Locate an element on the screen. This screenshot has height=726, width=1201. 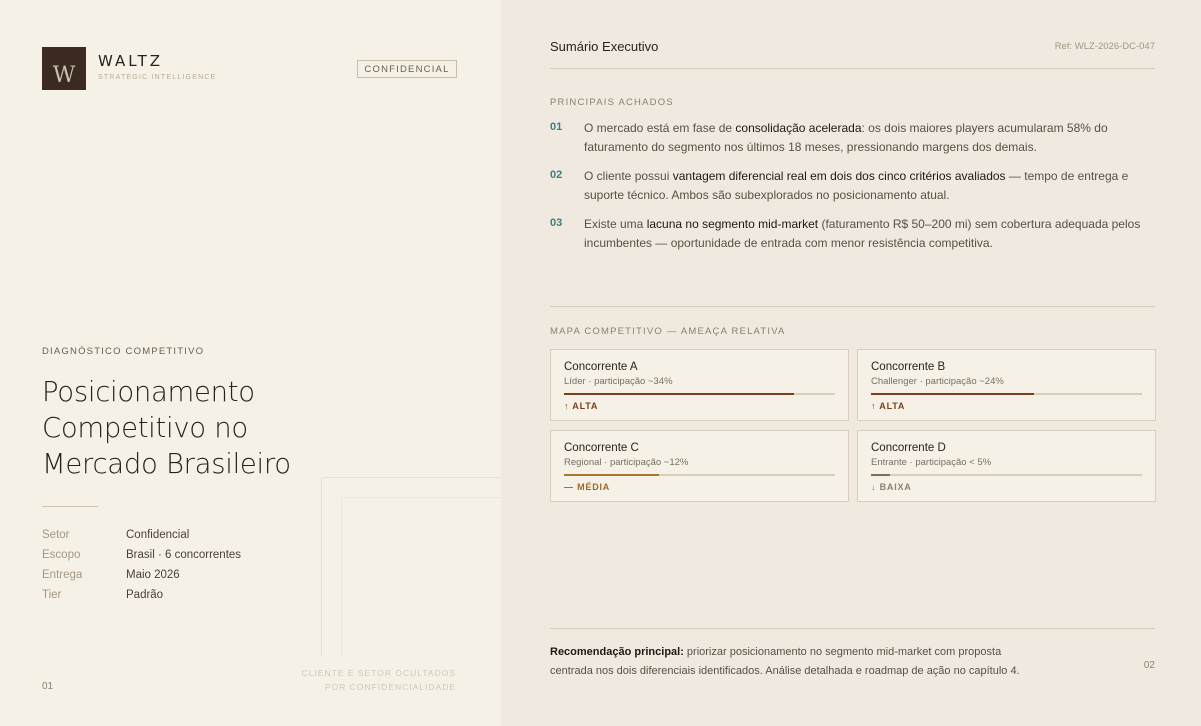
finding-text-part: Existe uma is located at coordinates (615, 224).